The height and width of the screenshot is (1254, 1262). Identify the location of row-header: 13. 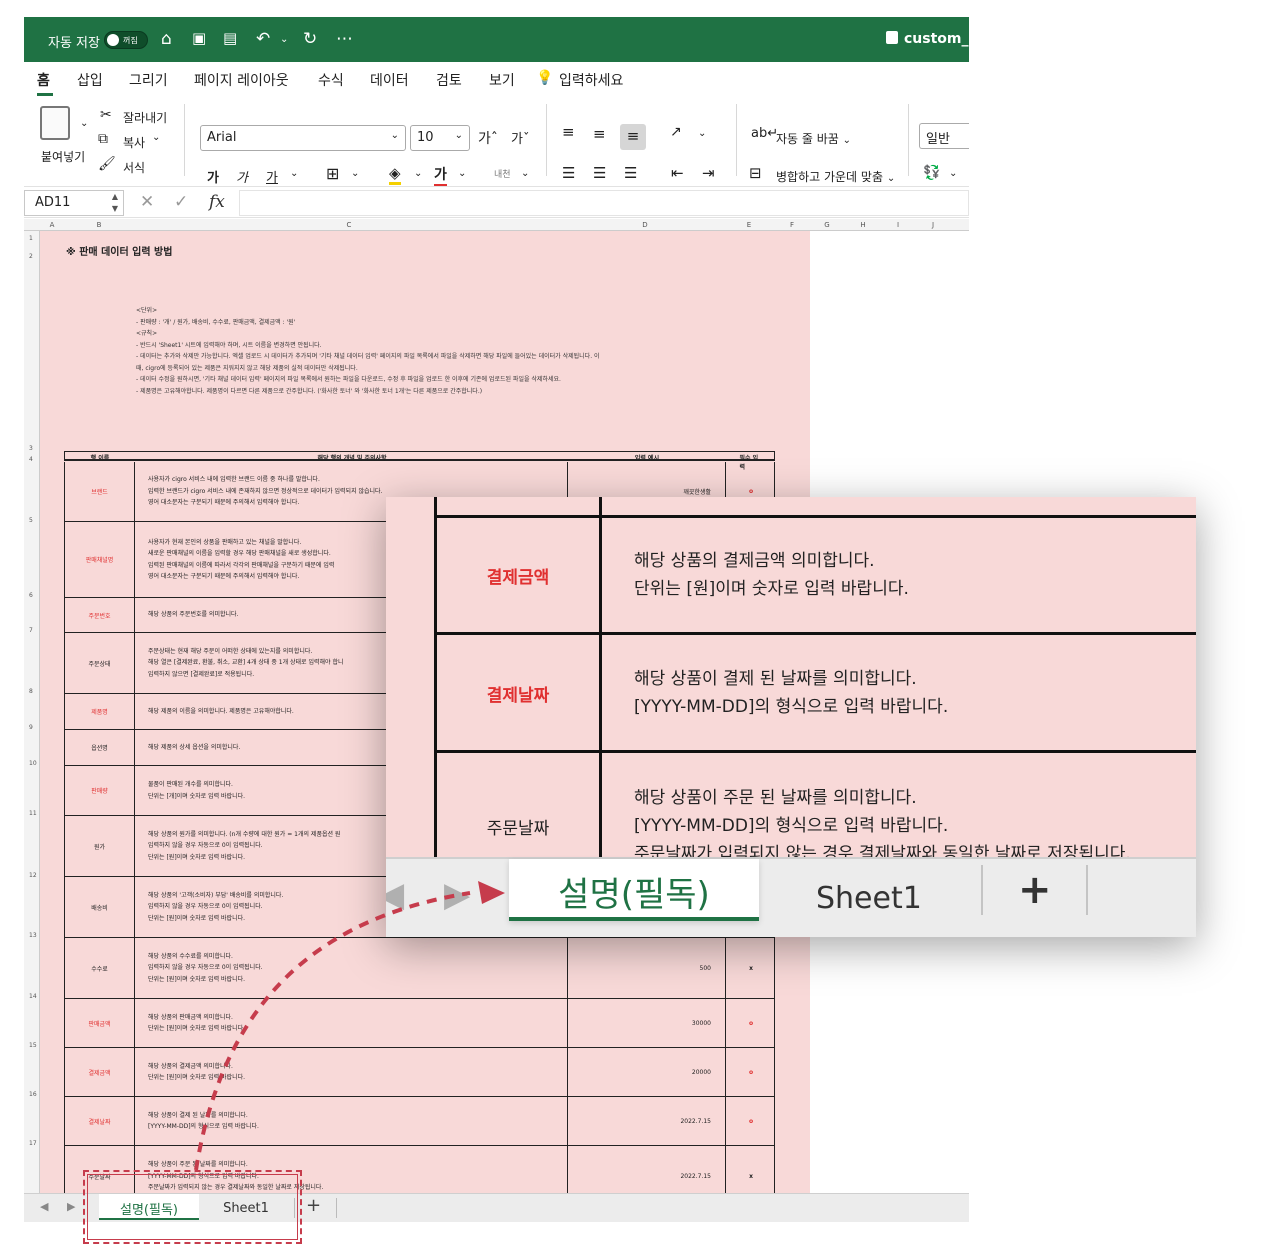
(33, 935).